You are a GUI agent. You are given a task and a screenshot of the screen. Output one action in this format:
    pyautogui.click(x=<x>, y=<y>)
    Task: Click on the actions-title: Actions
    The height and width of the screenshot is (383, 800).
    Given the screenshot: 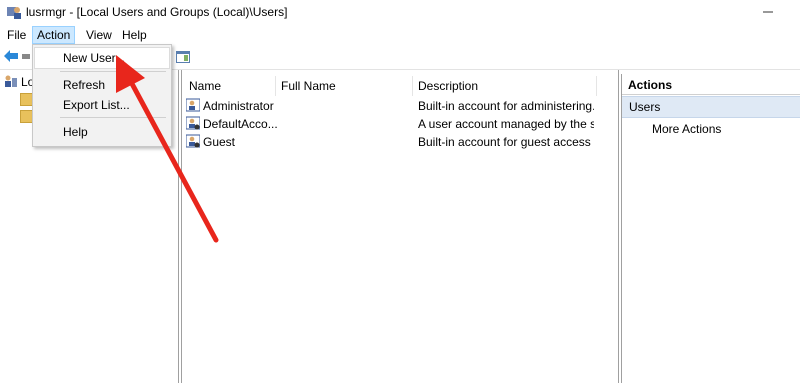 What is the action you would take?
    pyautogui.click(x=650, y=85)
    